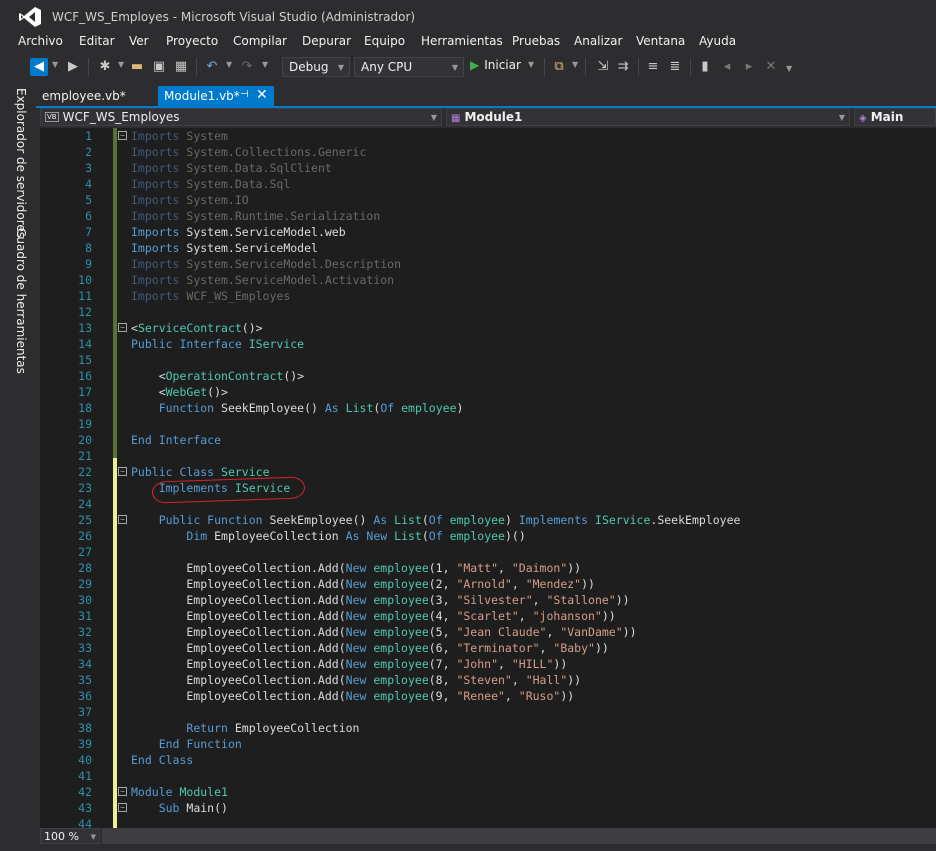  What do you see at coordinates (488, 200) in the screenshot?
I see `code-line: 5 Imports System.IO` at bounding box center [488, 200].